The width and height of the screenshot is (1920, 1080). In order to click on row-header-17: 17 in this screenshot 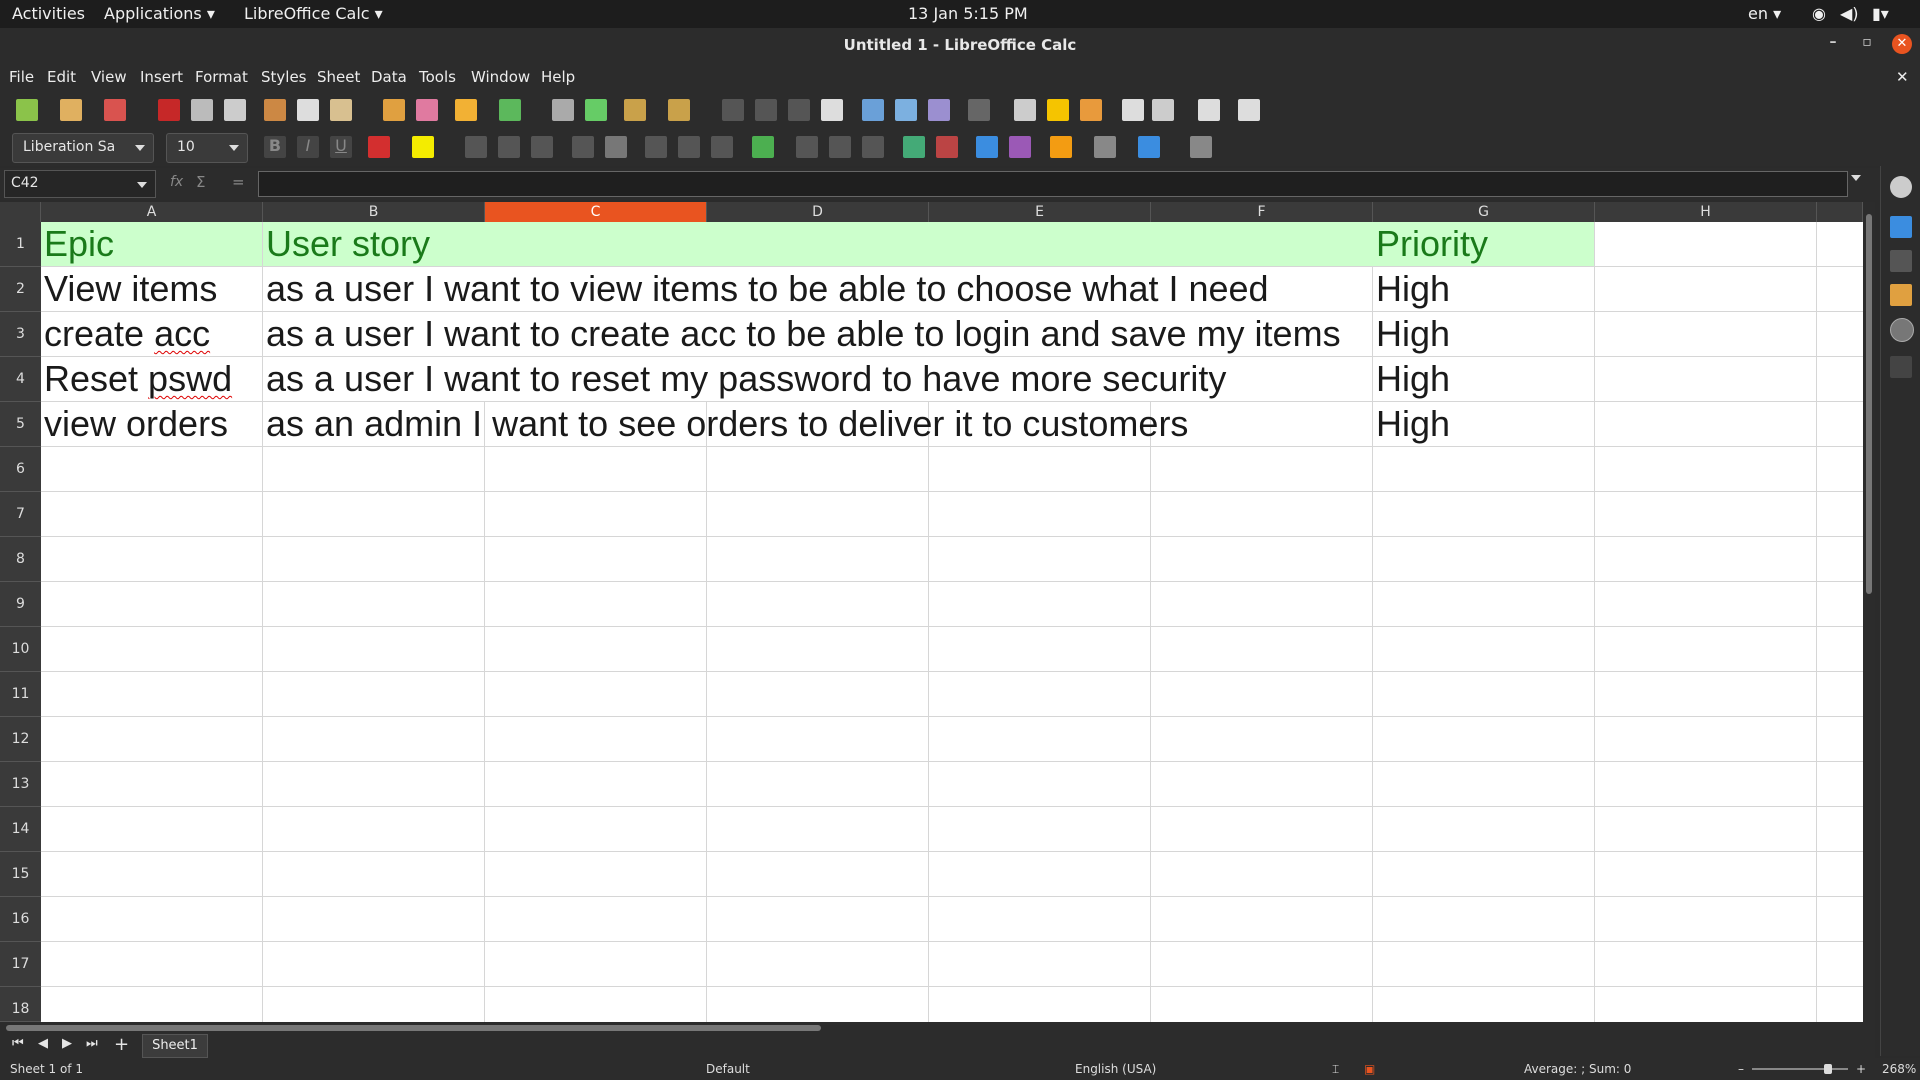, I will do `click(20, 964)`.